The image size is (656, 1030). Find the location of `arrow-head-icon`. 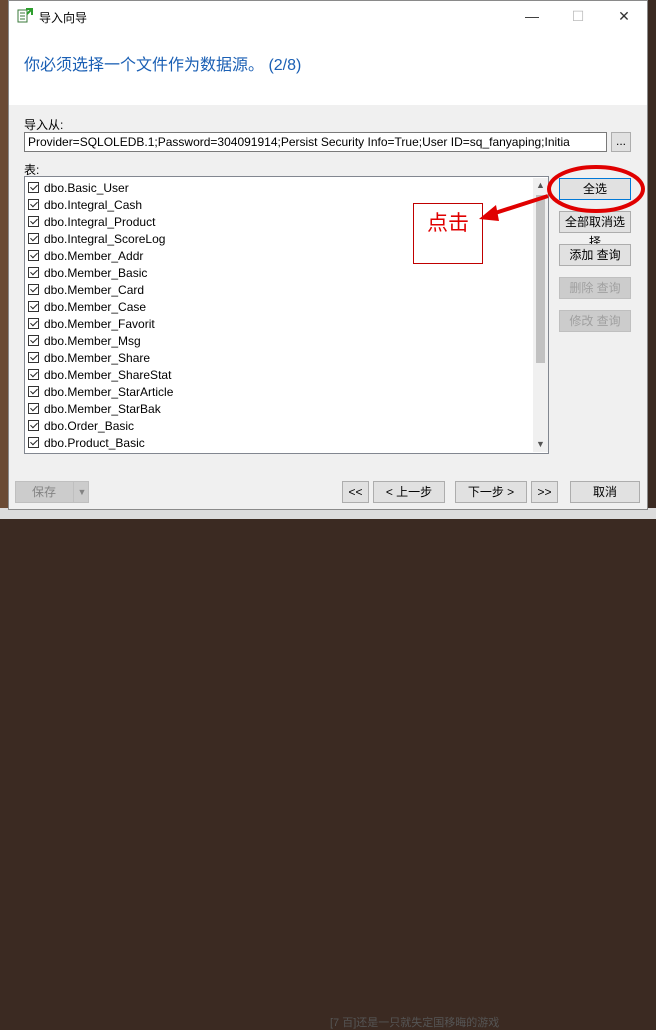

arrow-head-icon is located at coordinates (489, 213).